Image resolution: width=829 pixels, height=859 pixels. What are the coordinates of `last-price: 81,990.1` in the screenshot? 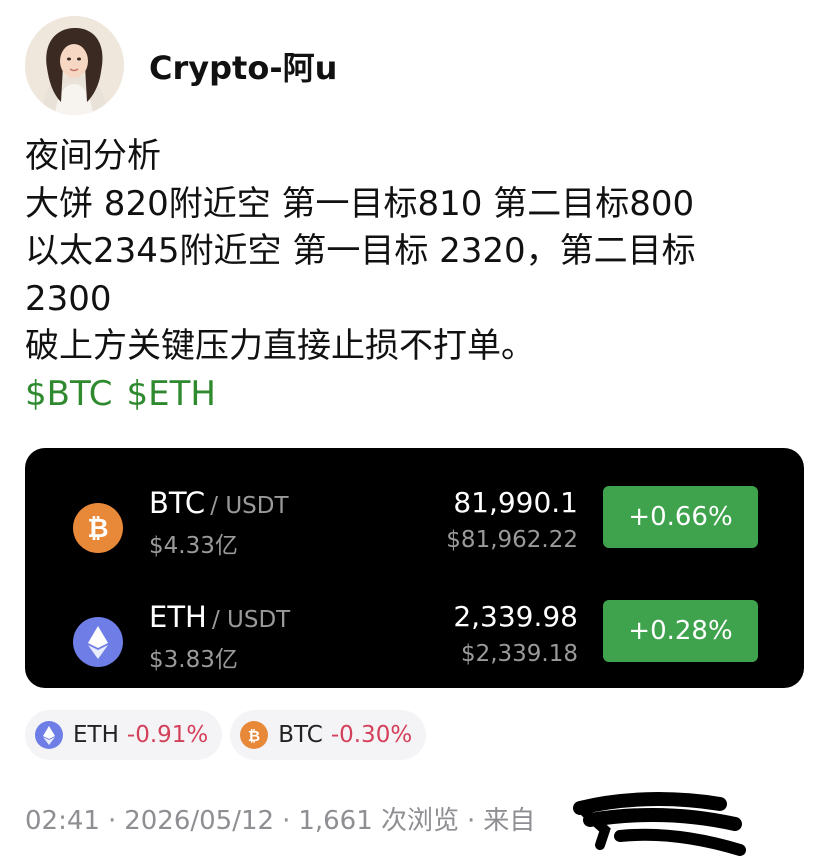 It's located at (515, 502).